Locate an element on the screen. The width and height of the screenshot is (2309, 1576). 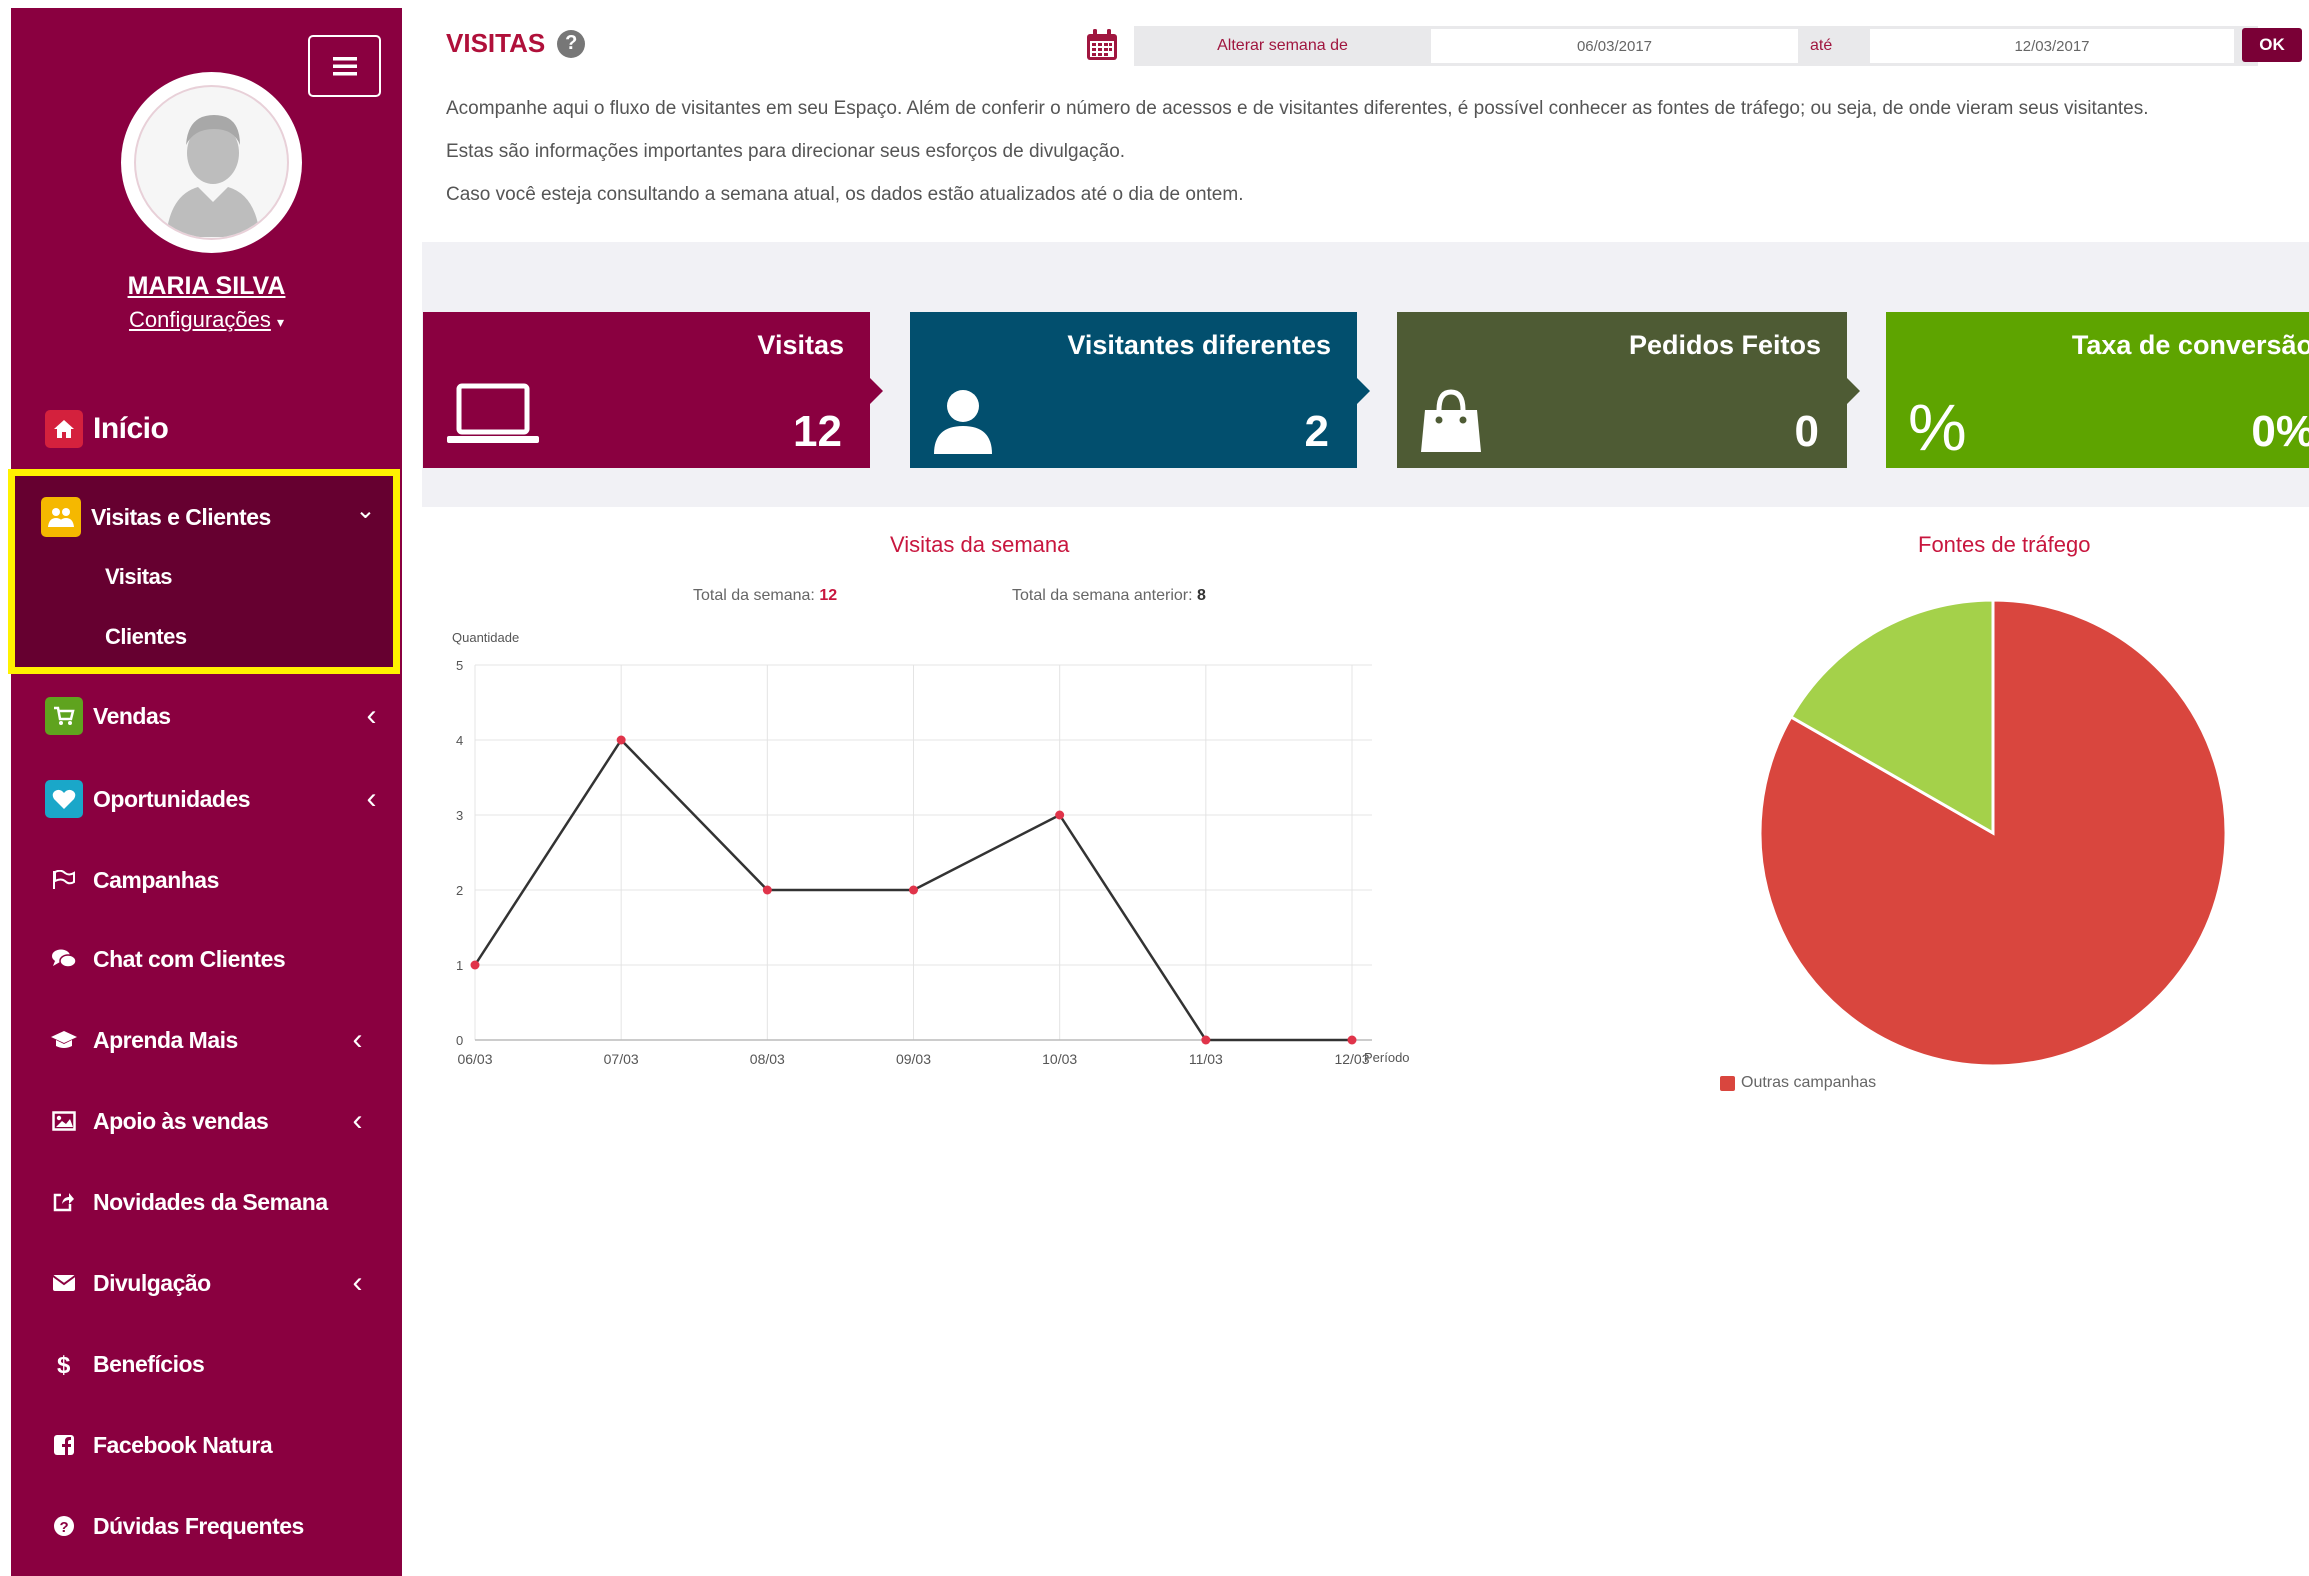
x-tick-label: 08/03 is located at coordinates (767, 1059).